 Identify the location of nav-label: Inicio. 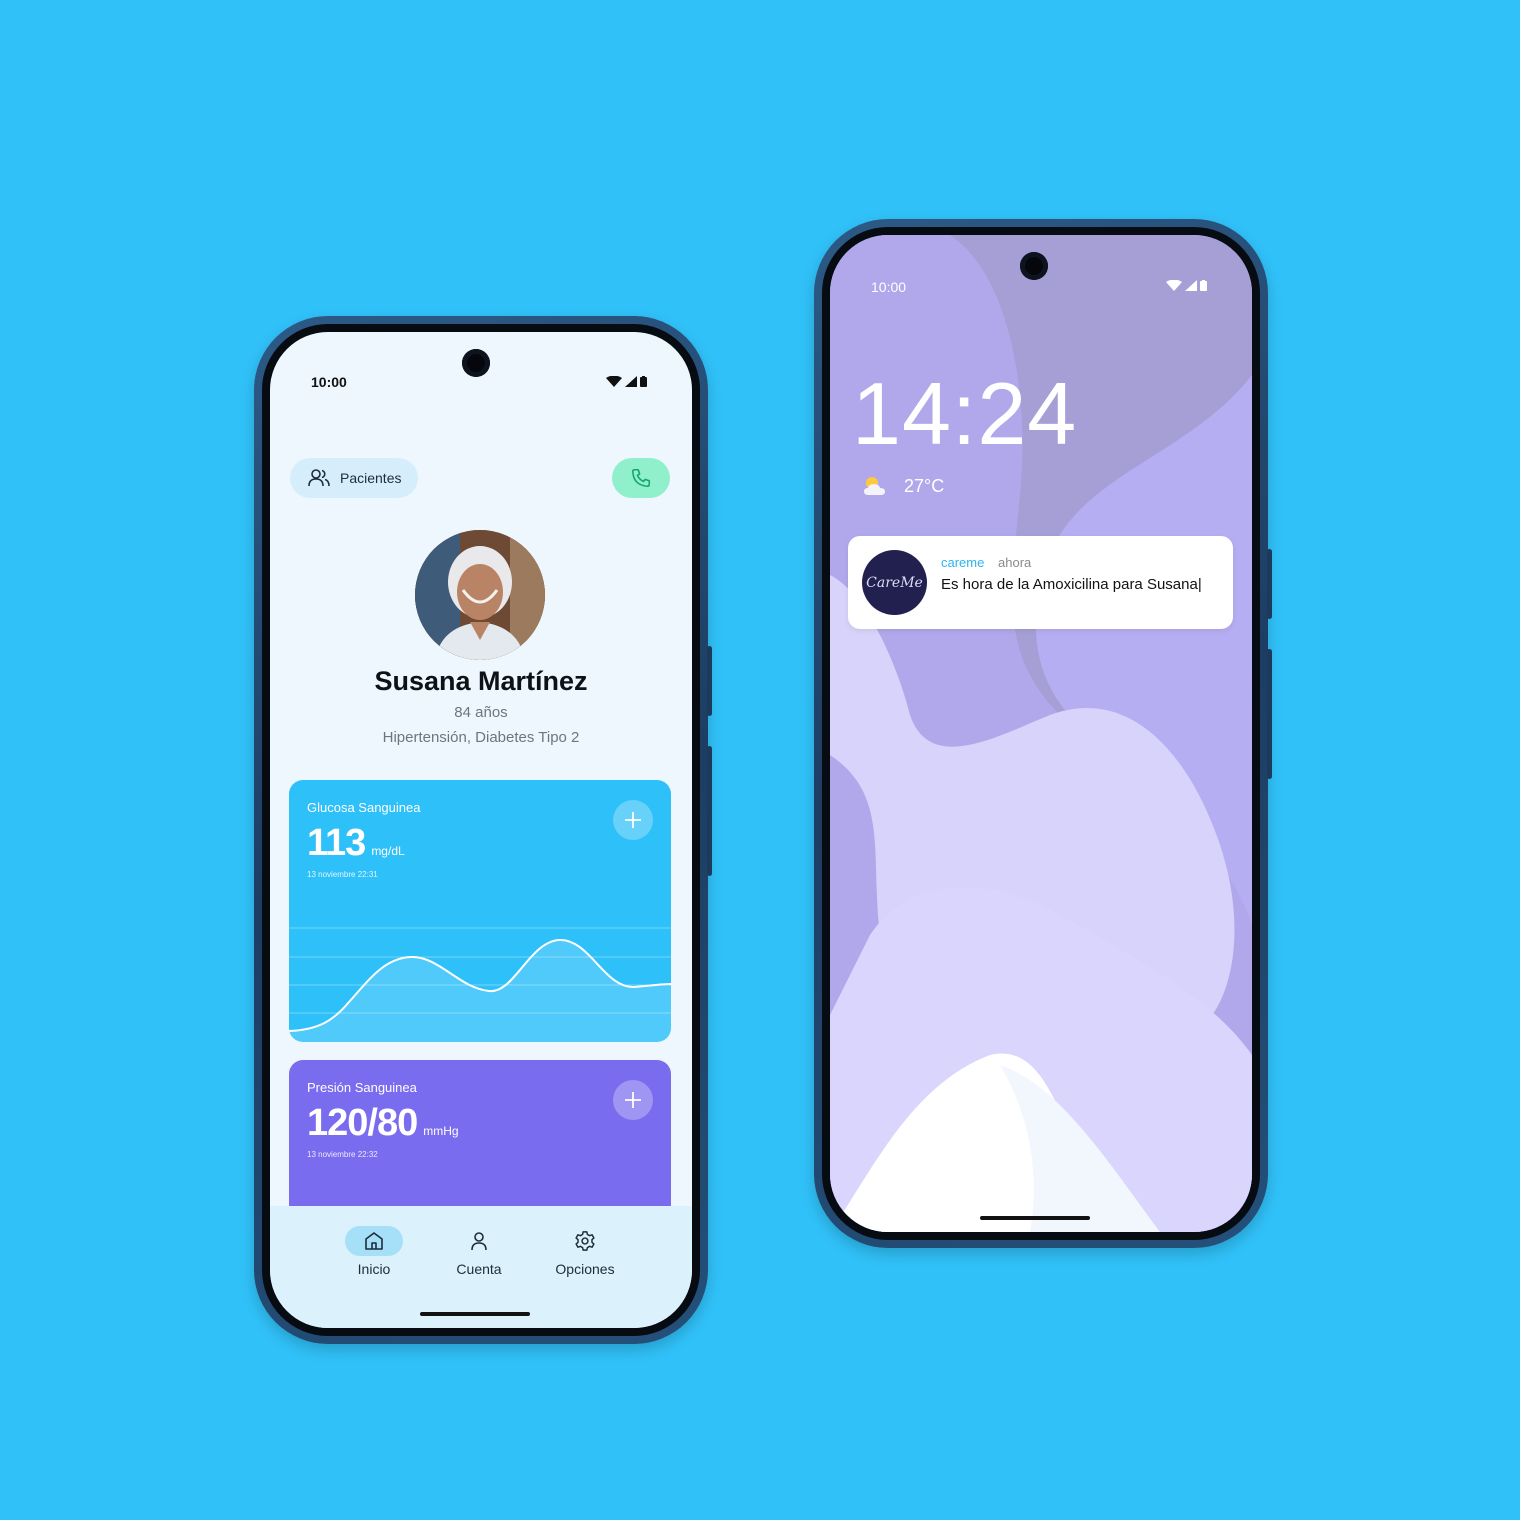
(374, 1269).